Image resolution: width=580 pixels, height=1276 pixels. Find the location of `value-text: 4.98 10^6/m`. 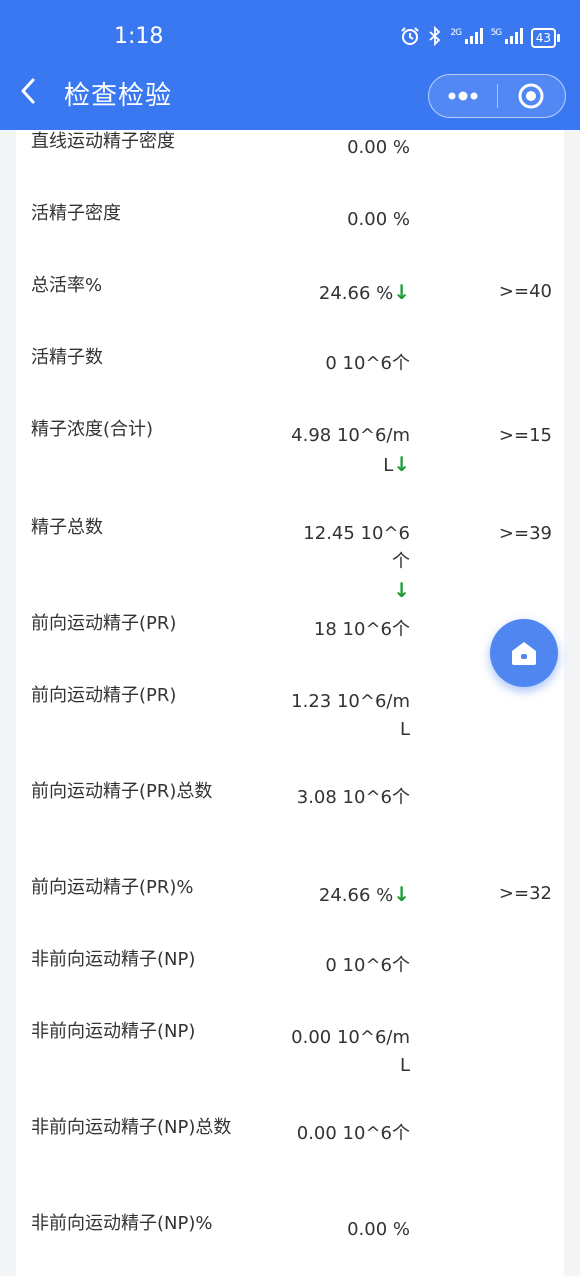

value-text: 4.98 10^6/m is located at coordinates (350, 435).